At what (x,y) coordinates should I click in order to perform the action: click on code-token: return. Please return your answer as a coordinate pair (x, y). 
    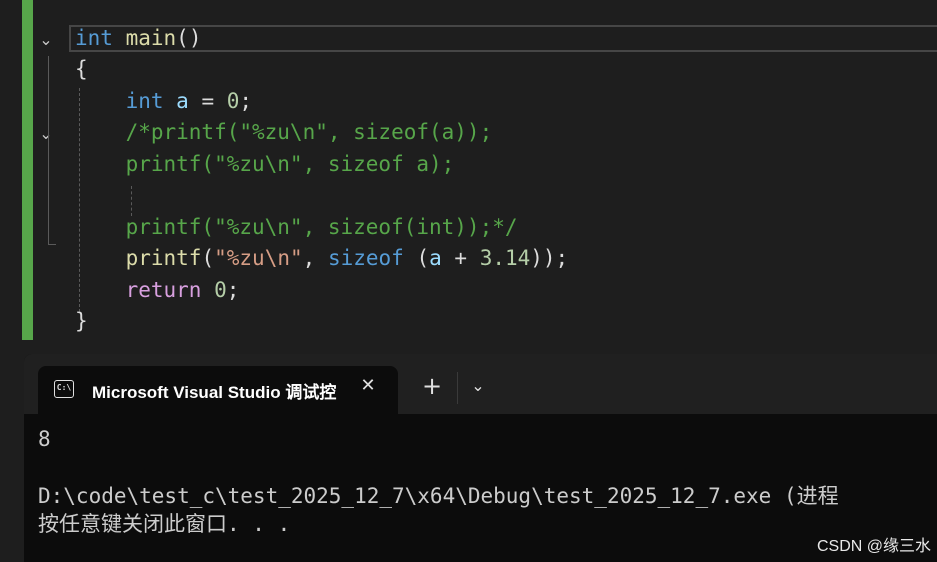
    Looking at the image, I should click on (163, 290).